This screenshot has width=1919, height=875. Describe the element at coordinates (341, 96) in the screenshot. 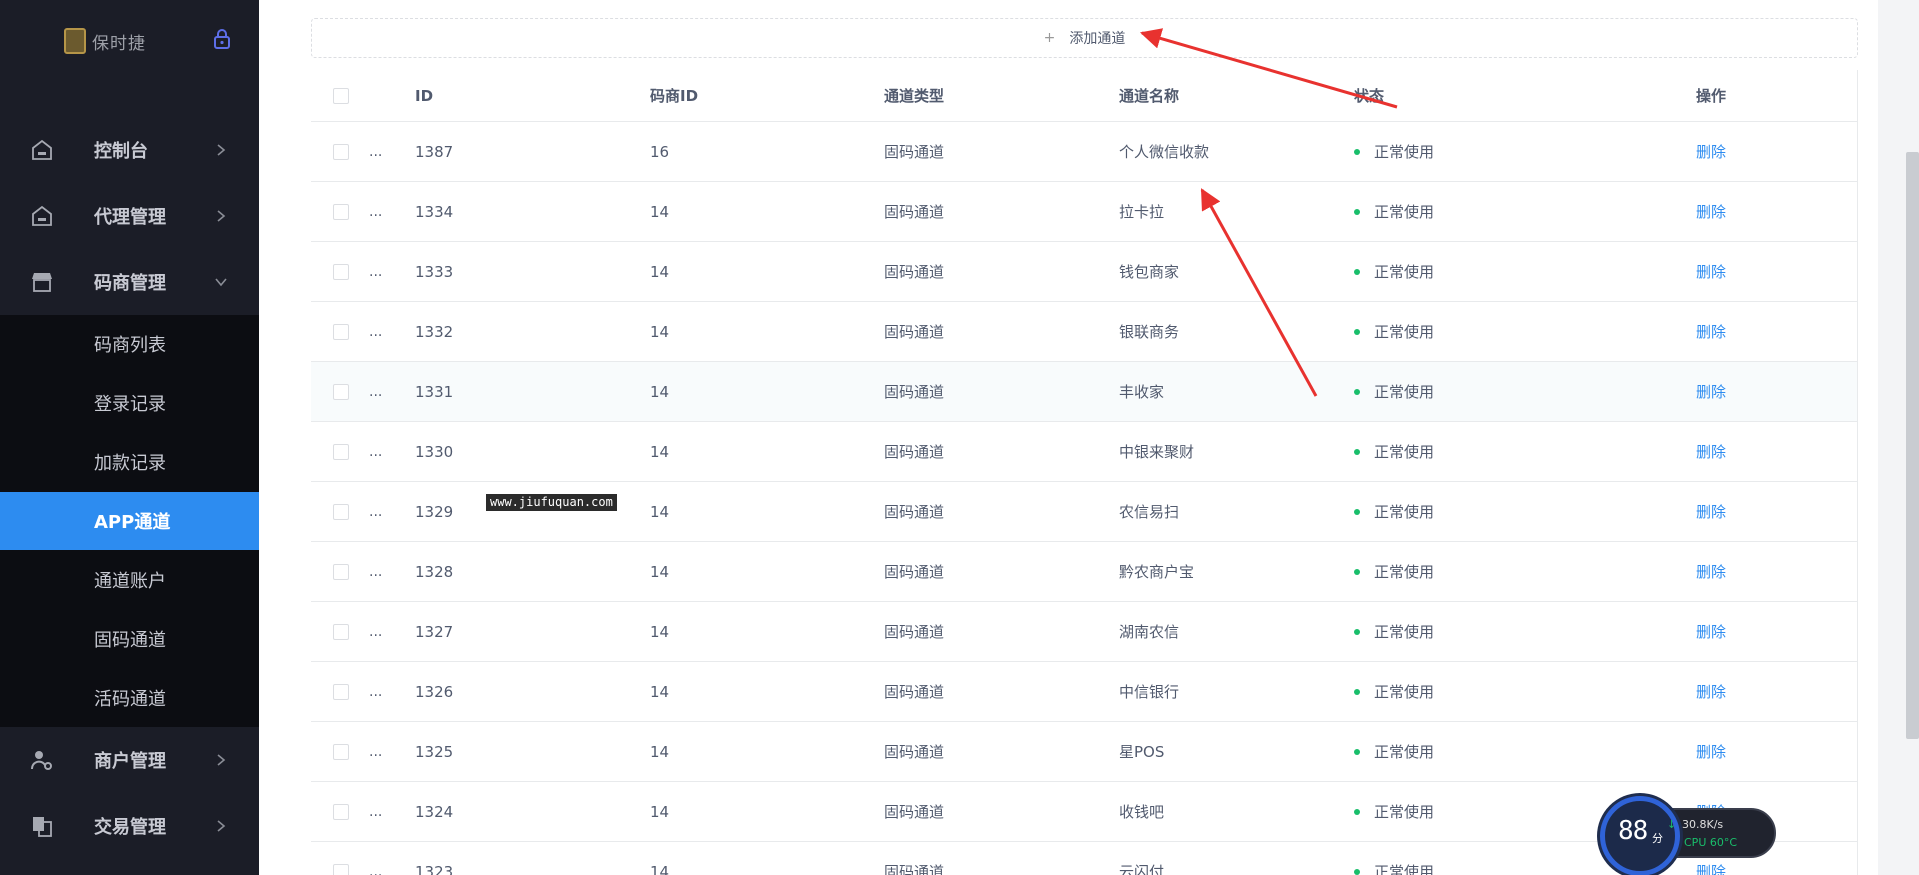

I see `select-all-checkbox` at that location.